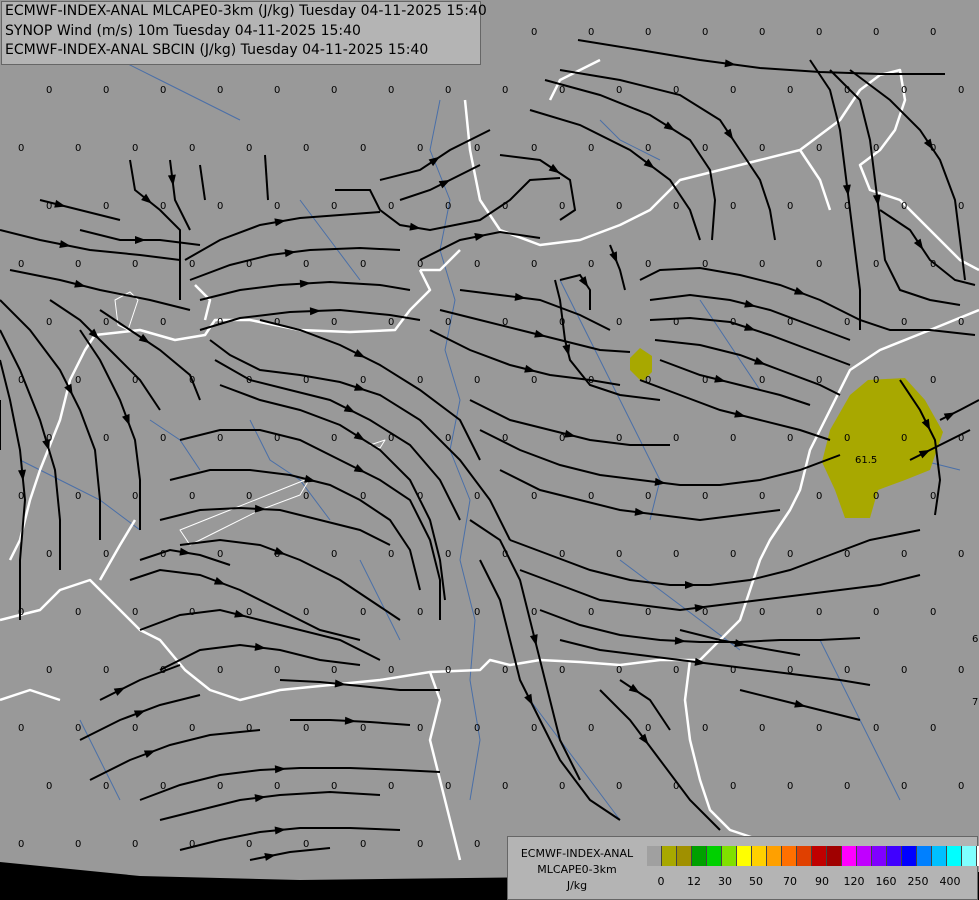 This screenshot has width=979, height=900. What do you see at coordinates (950, 881) in the screenshot?
I see `legend-tick-label: 400` at bounding box center [950, 881].